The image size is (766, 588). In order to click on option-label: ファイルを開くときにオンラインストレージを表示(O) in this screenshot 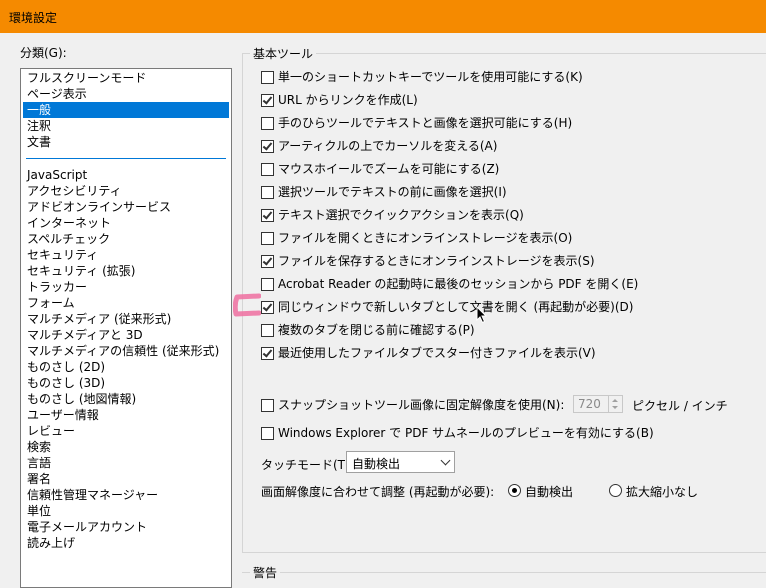, I will do `click(425, 238)`.